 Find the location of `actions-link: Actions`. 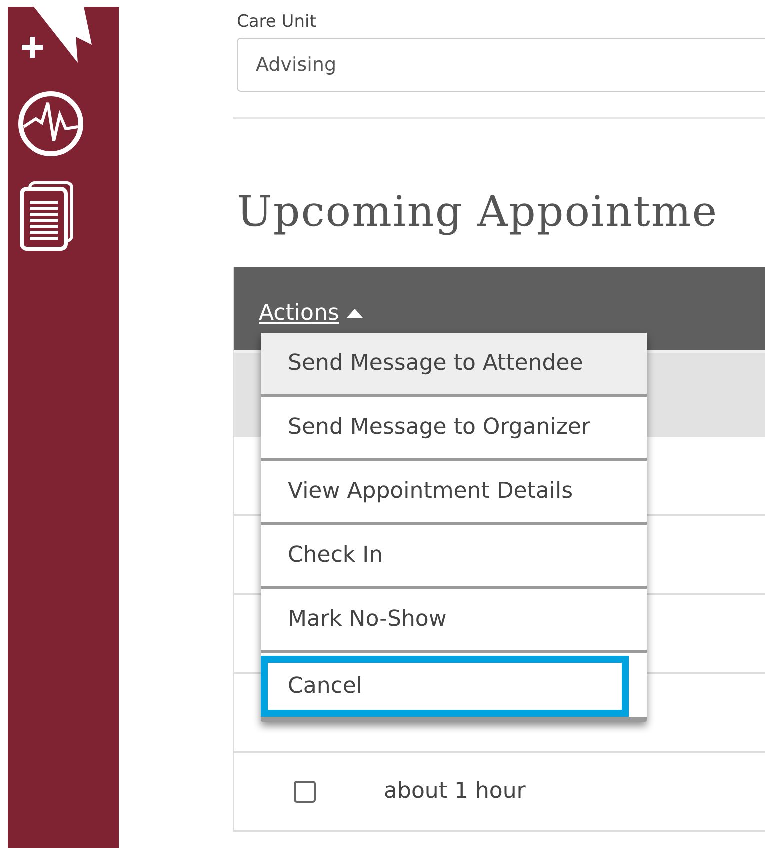

actions-link: Actions is located at coordinates (311, 313).